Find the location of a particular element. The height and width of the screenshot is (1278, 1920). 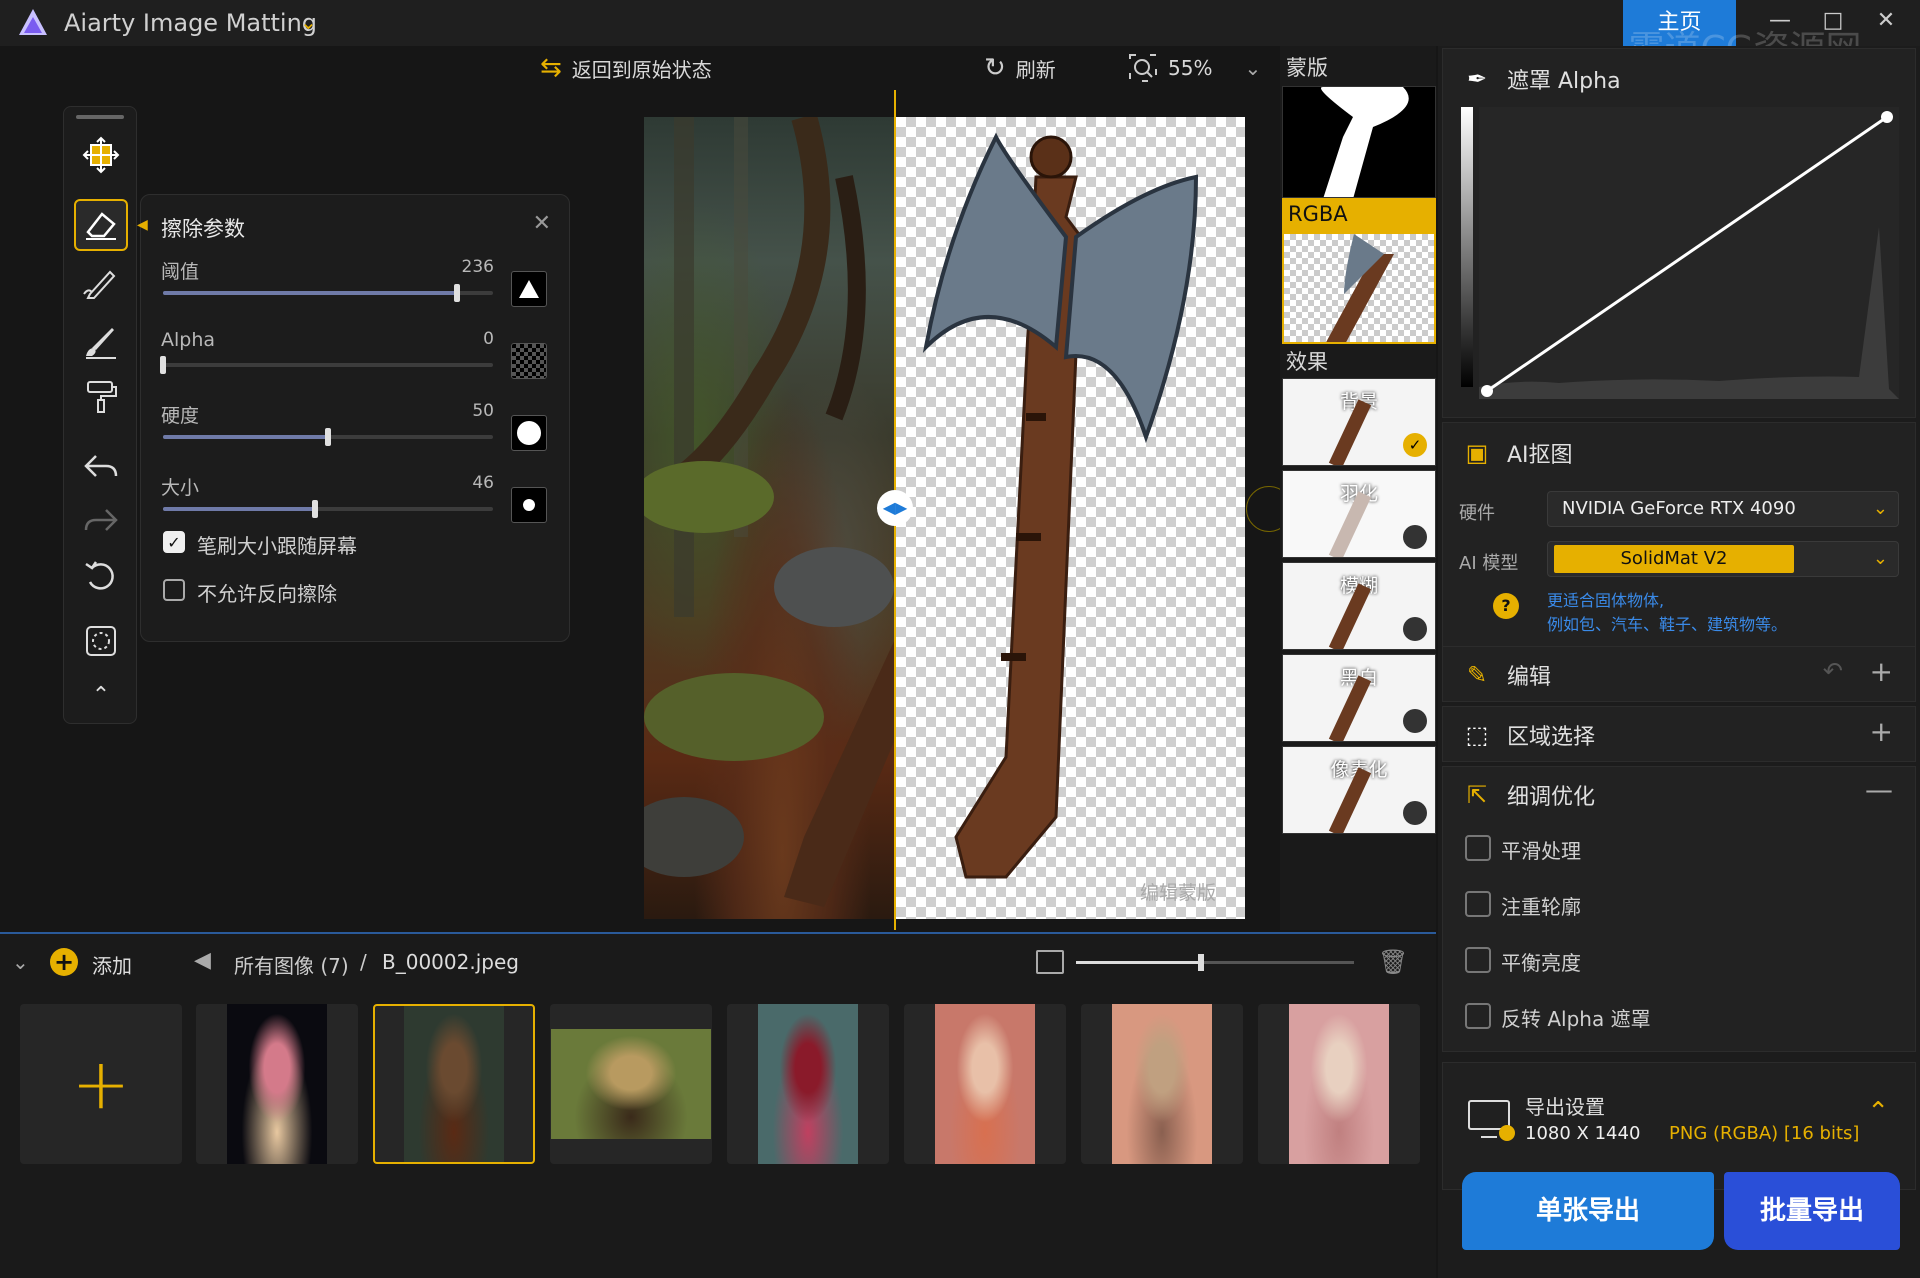

effect-background: 背景✓ is located at coordinates (1359, 422).